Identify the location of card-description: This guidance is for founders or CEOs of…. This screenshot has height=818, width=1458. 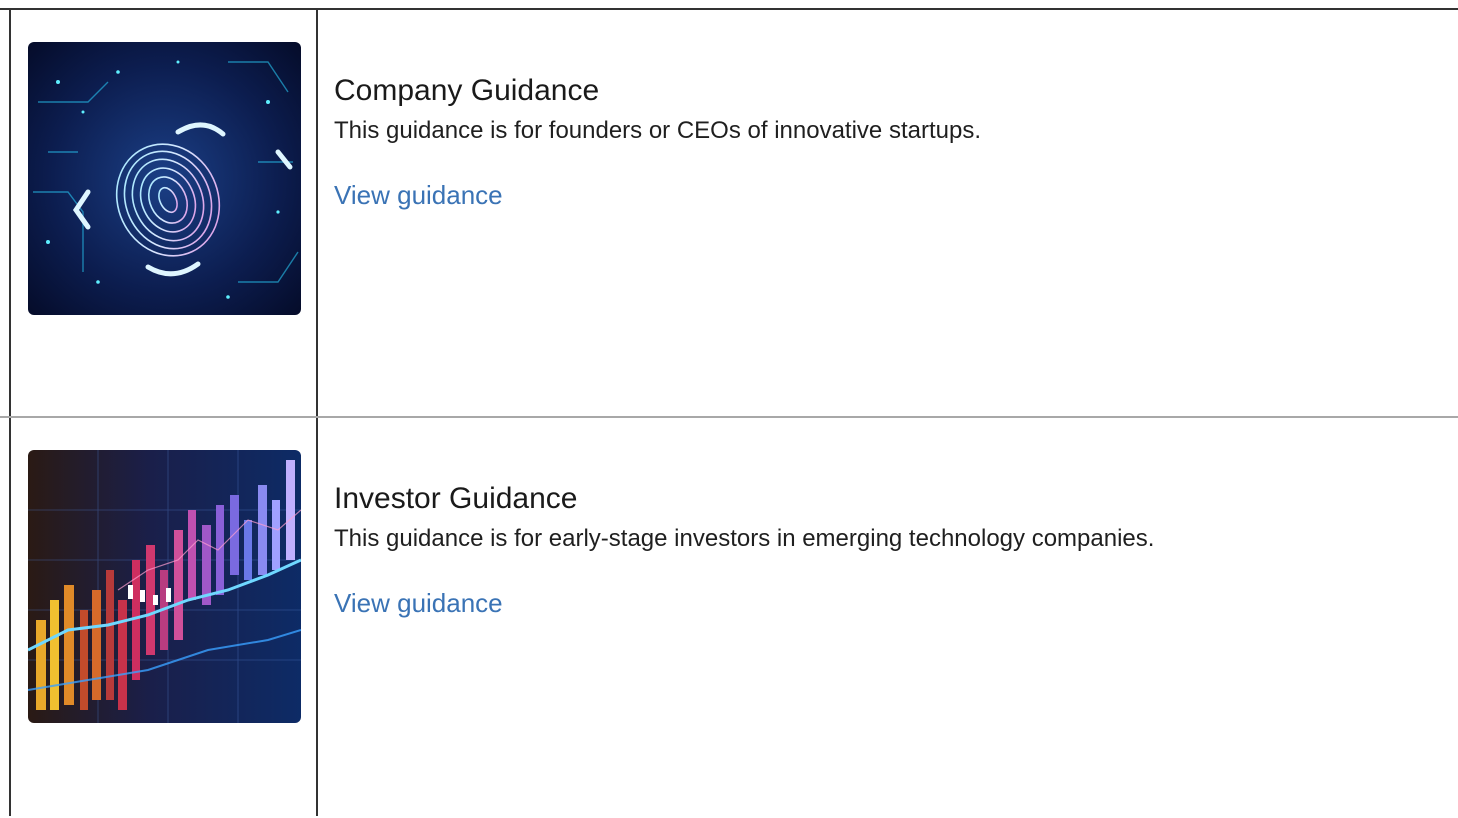
(657, 130).